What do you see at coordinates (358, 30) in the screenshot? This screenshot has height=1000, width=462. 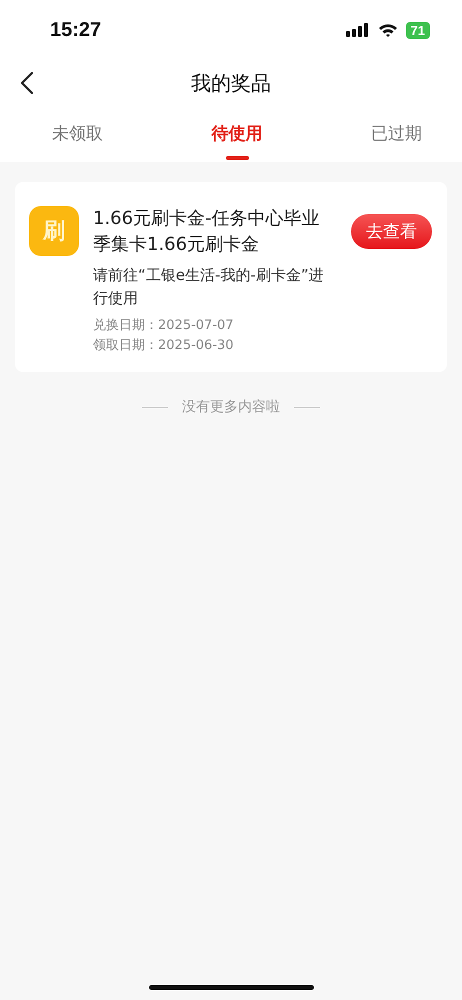 I see `signal-icon` at bounding box center [358, 30].